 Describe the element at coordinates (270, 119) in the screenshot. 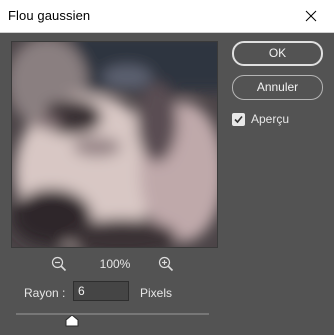

I see `preview-label: Aperçu` at that location.